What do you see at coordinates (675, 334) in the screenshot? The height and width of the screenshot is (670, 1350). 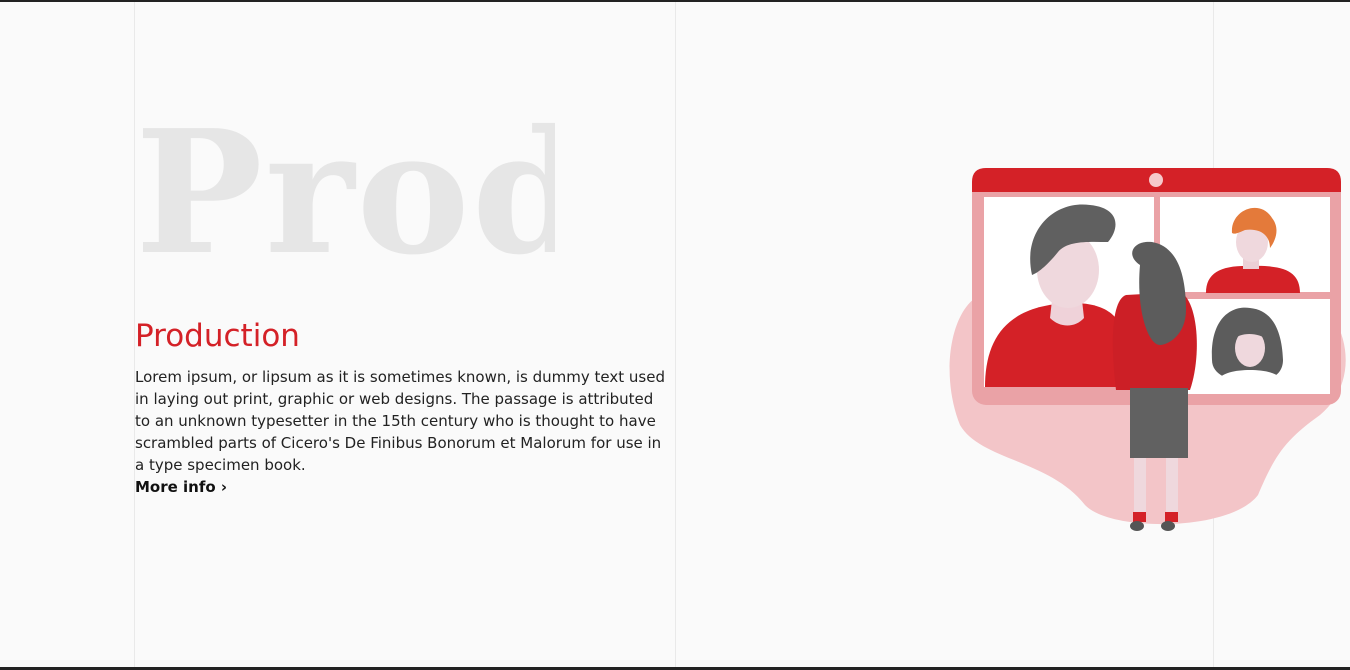 I see `grid-line` at bounding box center [675, 334].